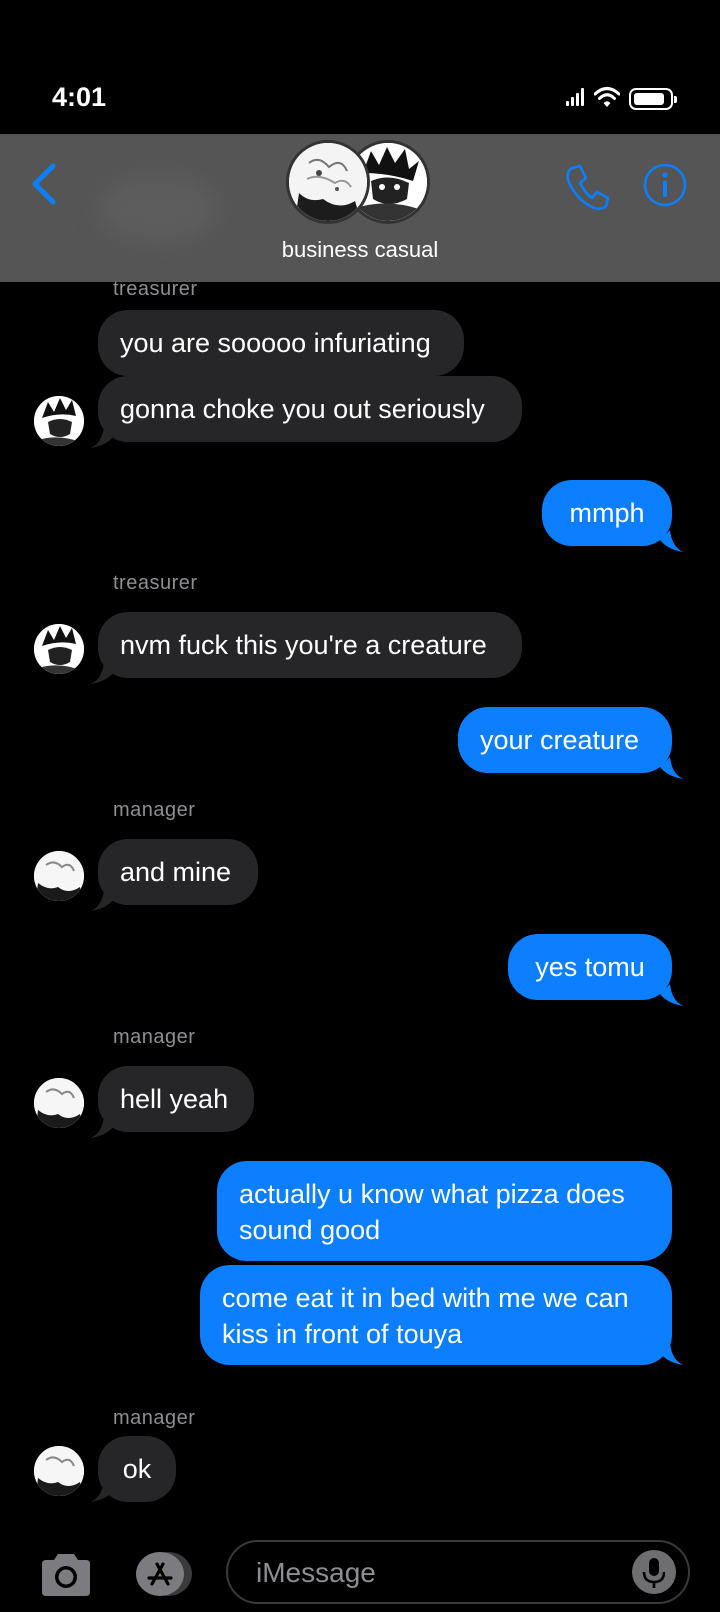 Image resolution: width=720 pixels, height=1612 pixels. Describe the element at coordinates (328, 182) in the screenshot. I see `manager-avatar` at that location.